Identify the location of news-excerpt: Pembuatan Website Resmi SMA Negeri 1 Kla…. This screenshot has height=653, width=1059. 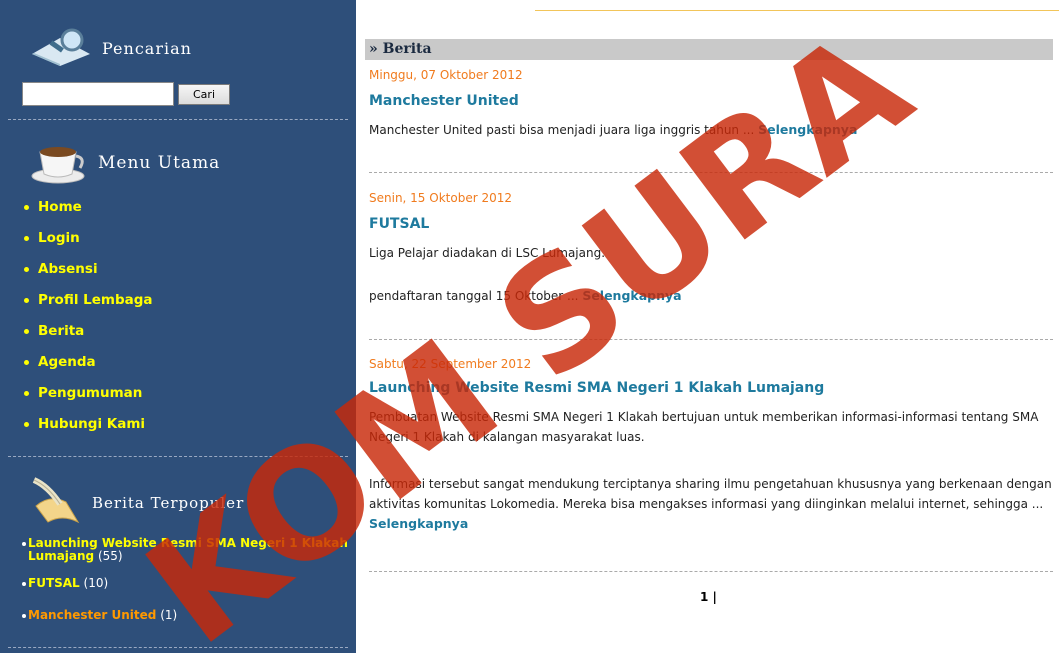
(704, 427).